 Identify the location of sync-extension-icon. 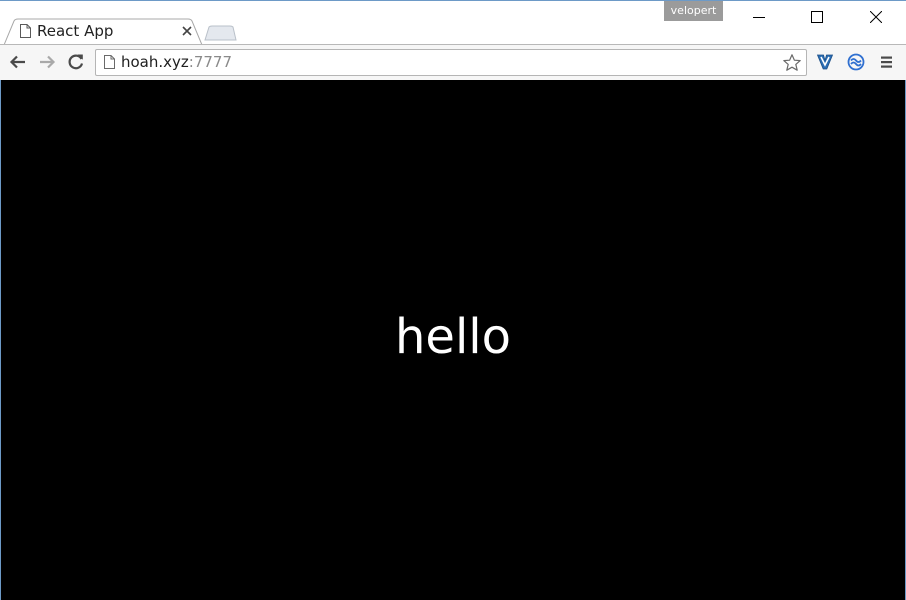
(856, 62).